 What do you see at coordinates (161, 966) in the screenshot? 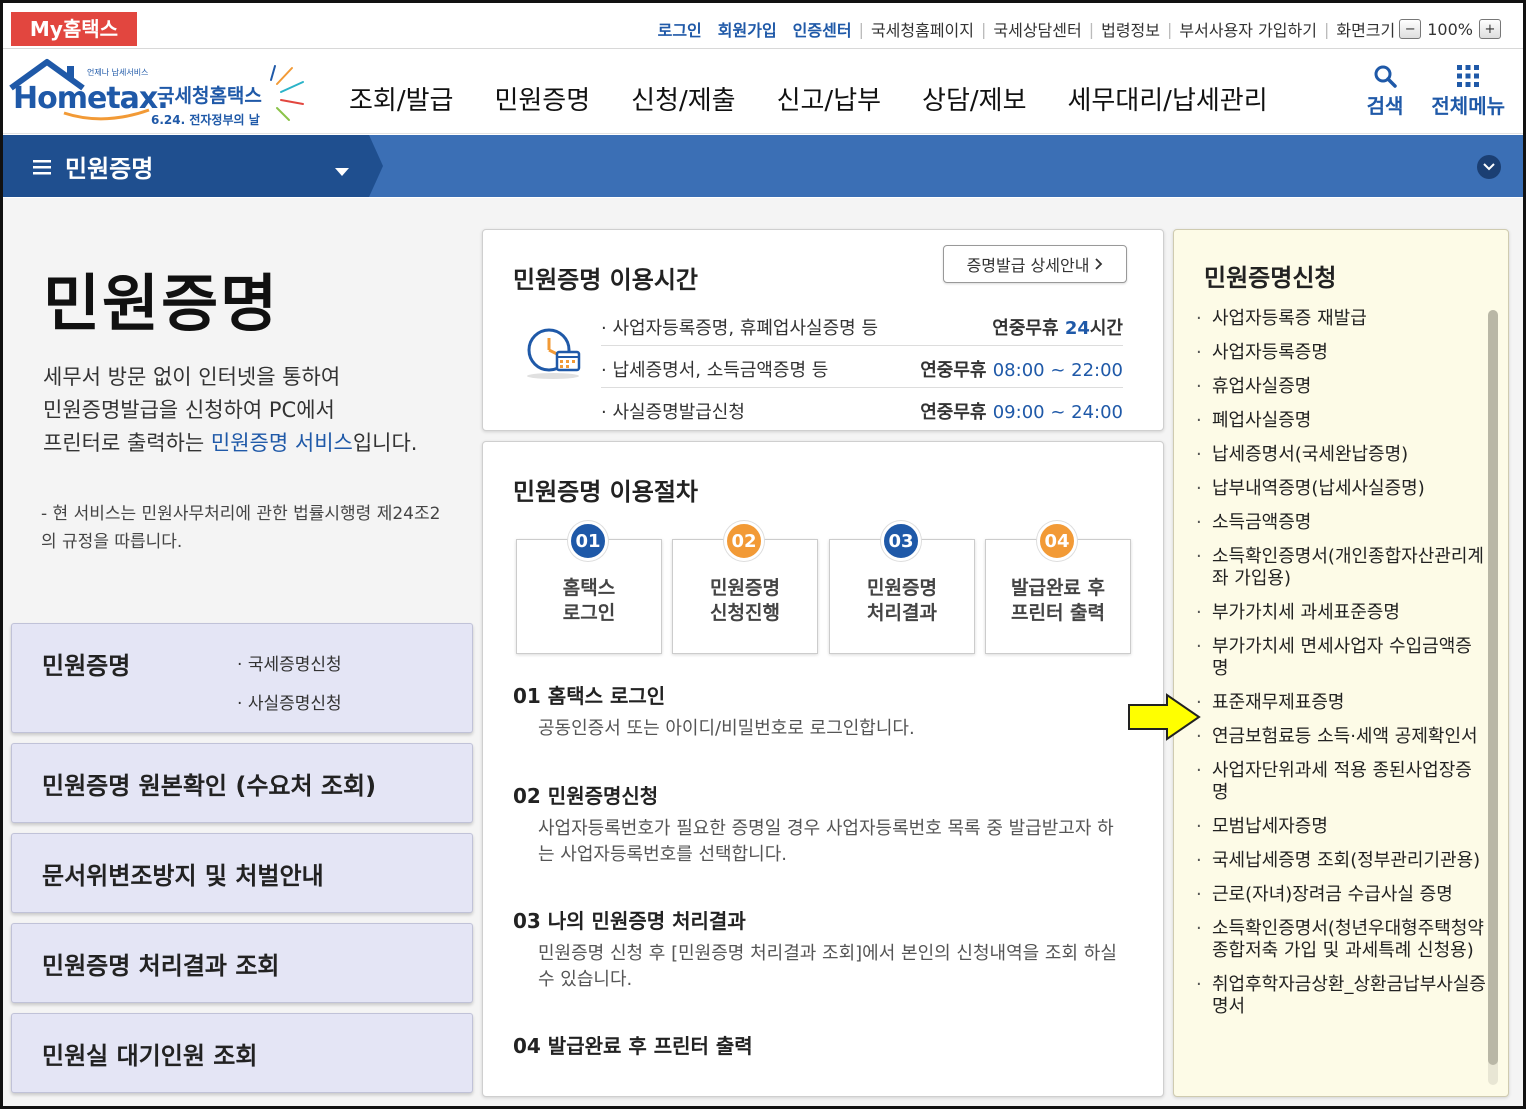
I see `left-menu-title: 민원증명 처리결과 조회` at bounding box center [161, 966].